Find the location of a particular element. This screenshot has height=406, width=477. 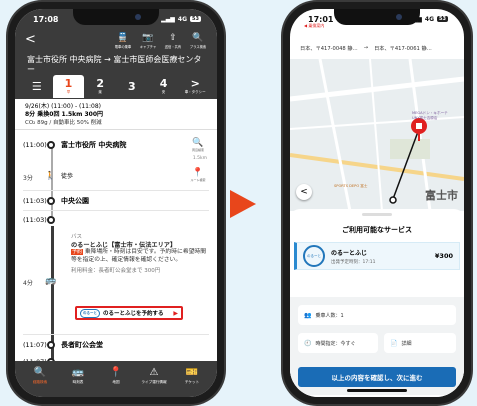

map-pin-icon: 📍 is located at coordinates (116, 372).